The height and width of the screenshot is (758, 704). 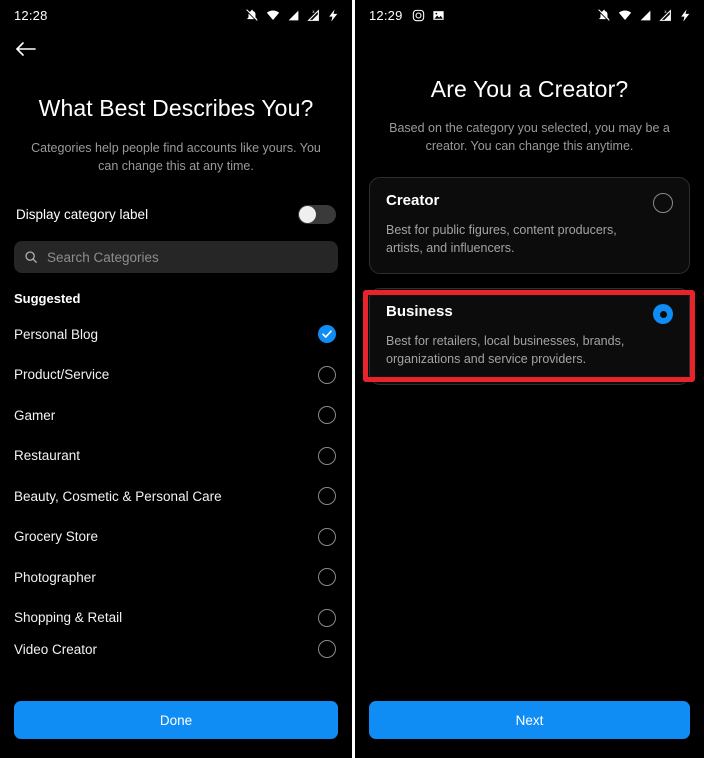 I want to click on right-status-bar: 12:29 x, so click(x=529, y=15).